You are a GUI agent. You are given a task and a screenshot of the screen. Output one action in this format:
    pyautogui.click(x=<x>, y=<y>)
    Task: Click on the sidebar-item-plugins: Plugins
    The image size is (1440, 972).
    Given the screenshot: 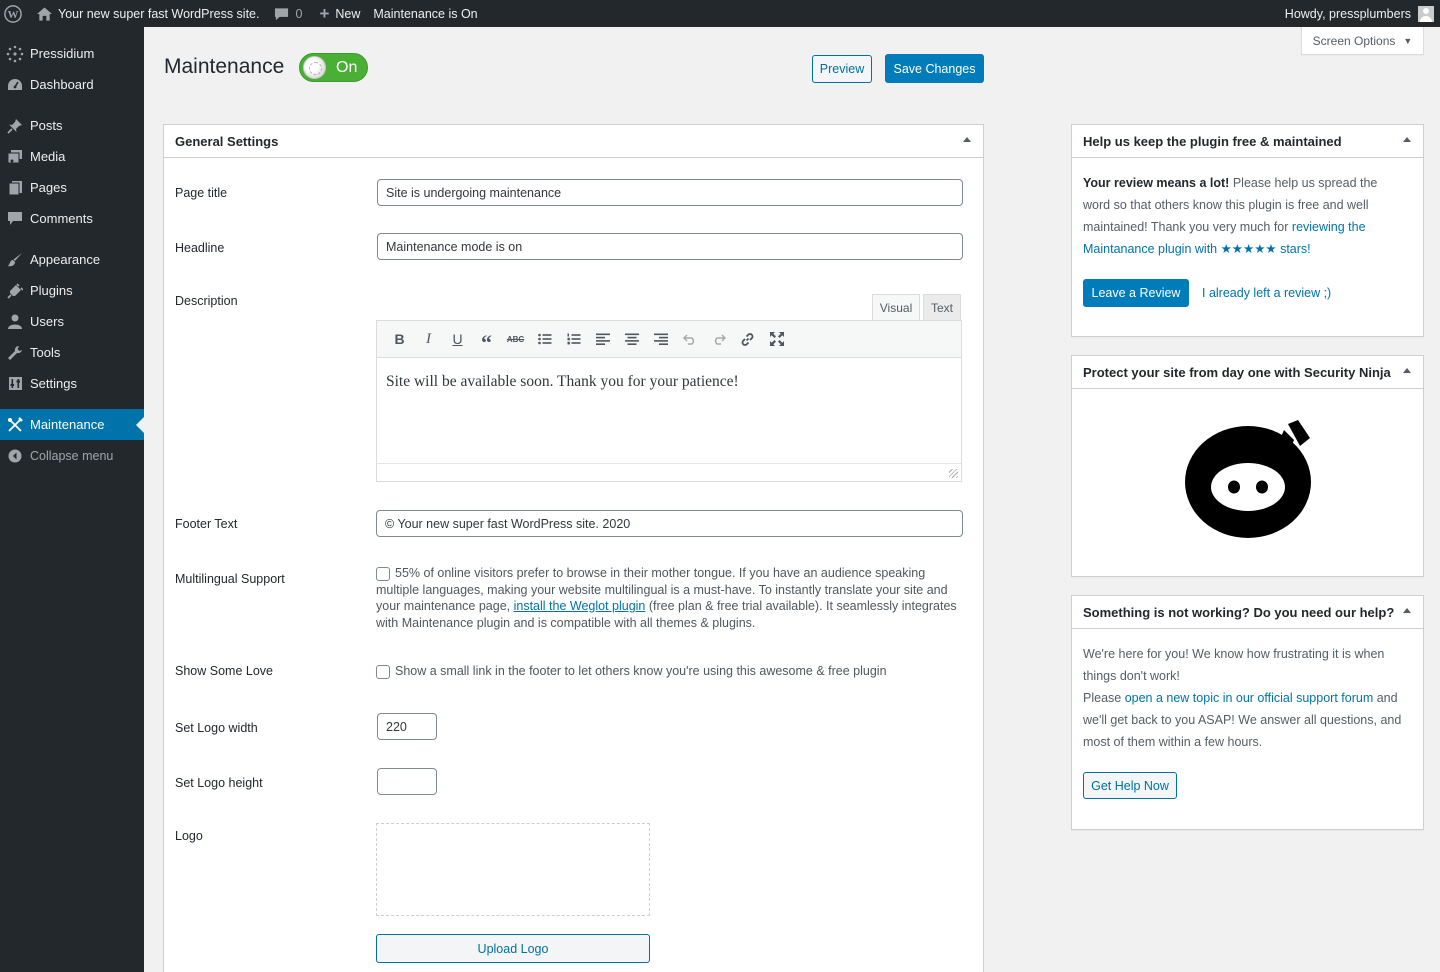 What is the action you would take?
    pyautogui.click(x=72, y=290)
    